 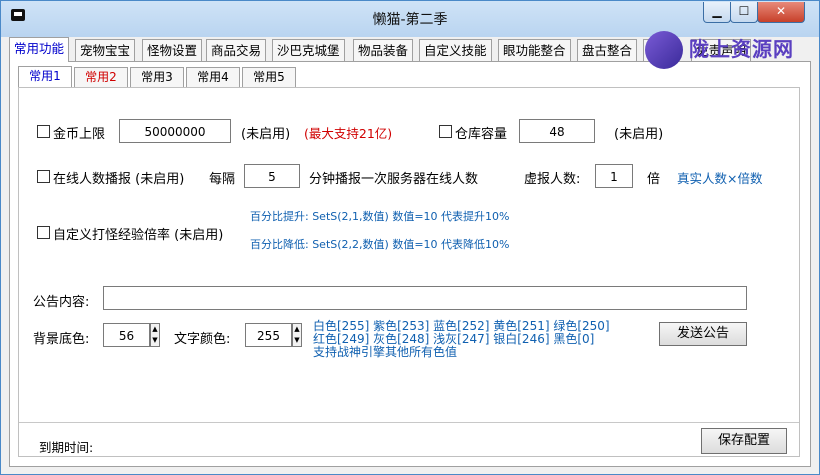 I want to click on expiry-label: 到期时间:, so click(x=66, y=447).